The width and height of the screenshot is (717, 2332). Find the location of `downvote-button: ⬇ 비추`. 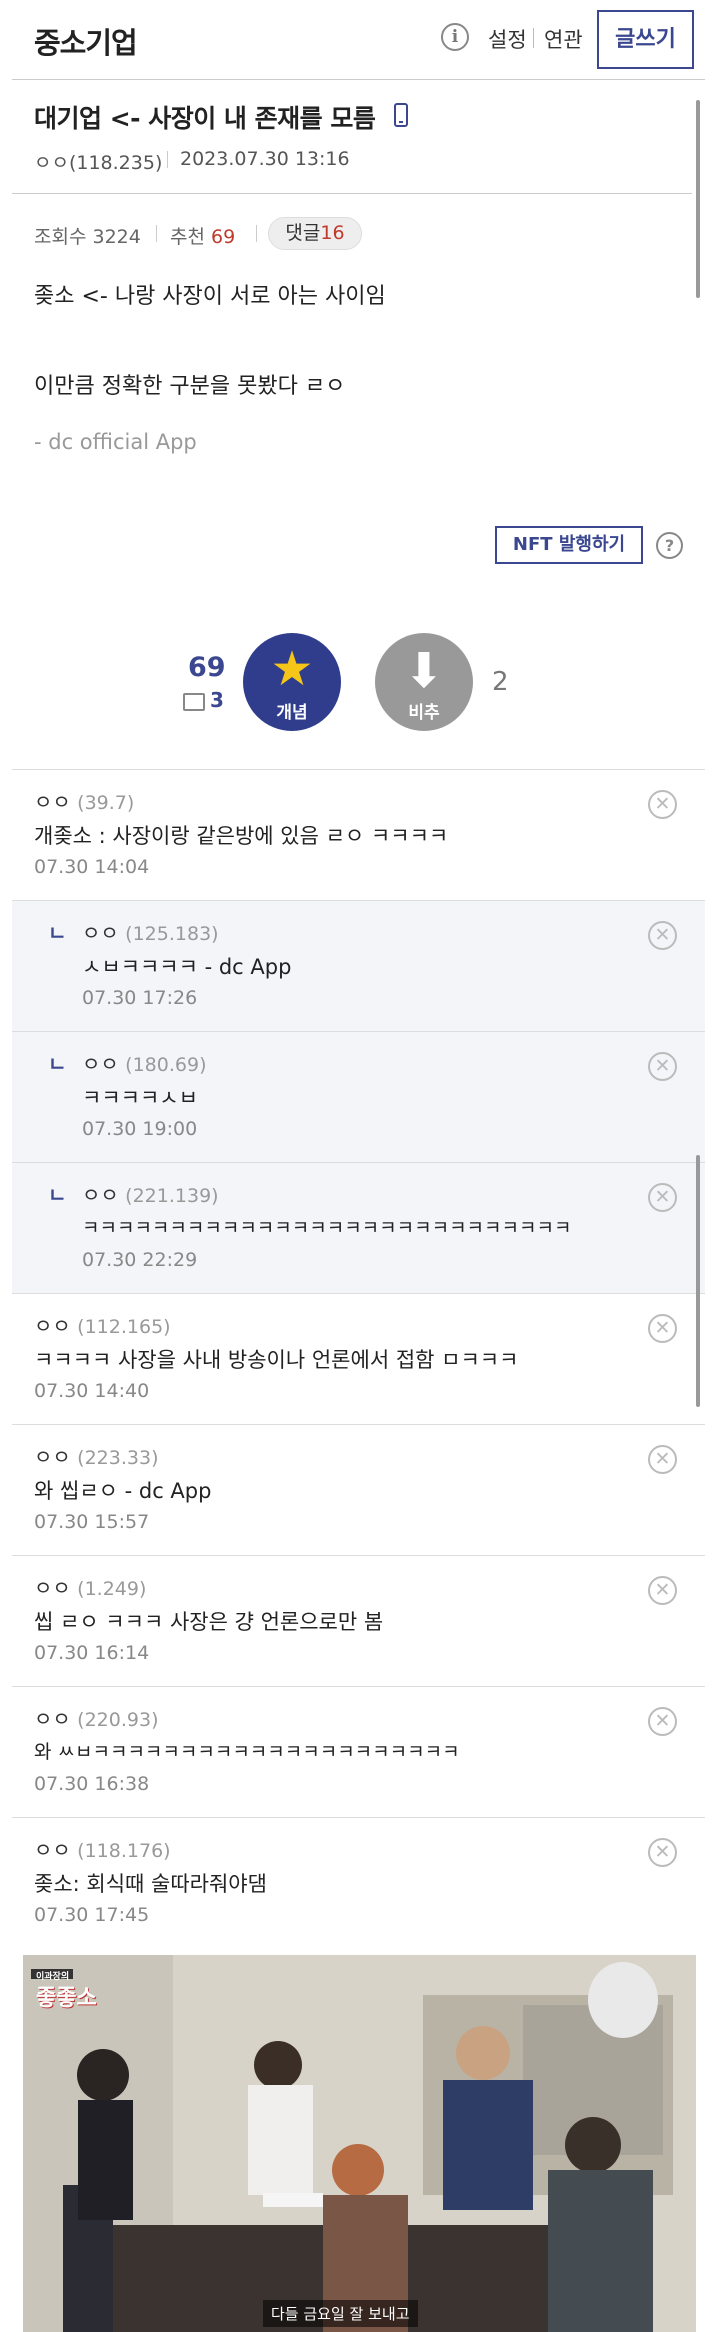

downvote-button: ⬇ 비추 is located at coordinates (424, 682).